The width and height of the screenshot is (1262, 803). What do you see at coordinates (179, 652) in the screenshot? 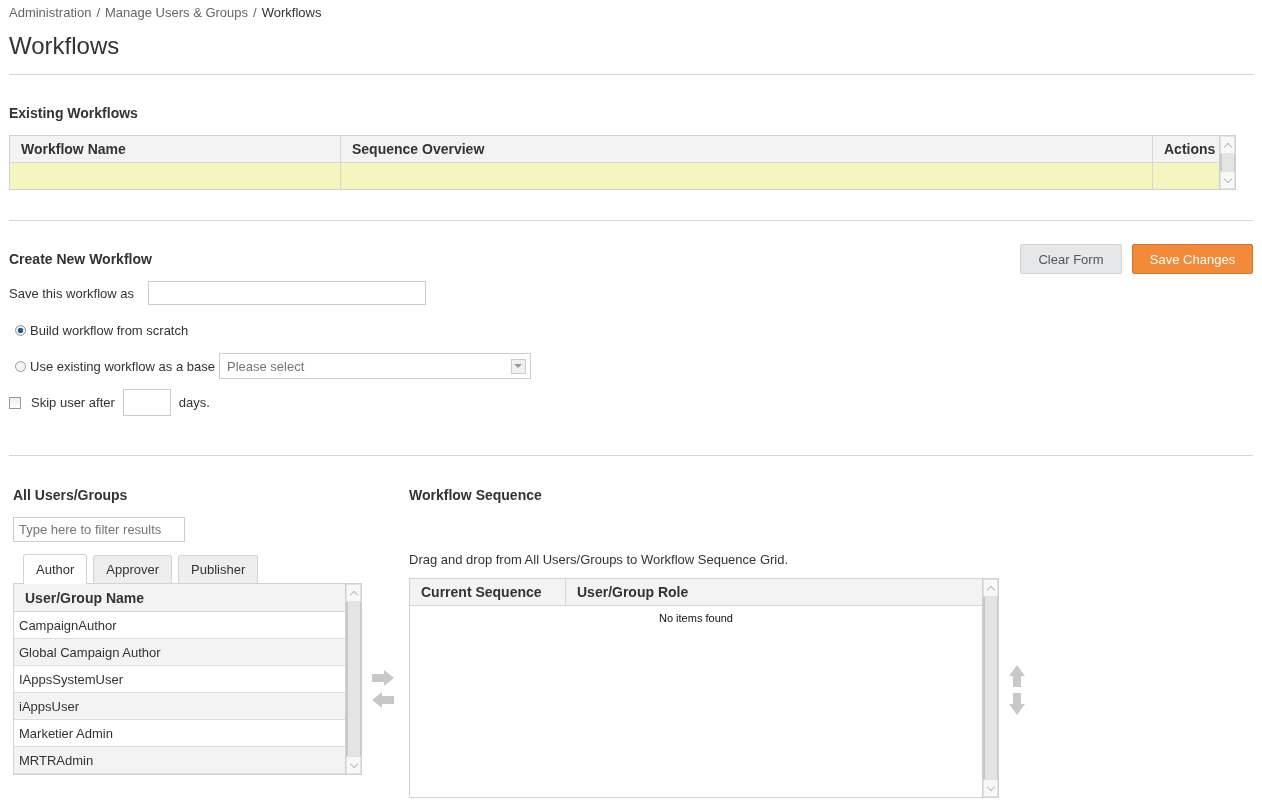
I see `user-row: Global Campaign Author` at bounding box center [179, 652].